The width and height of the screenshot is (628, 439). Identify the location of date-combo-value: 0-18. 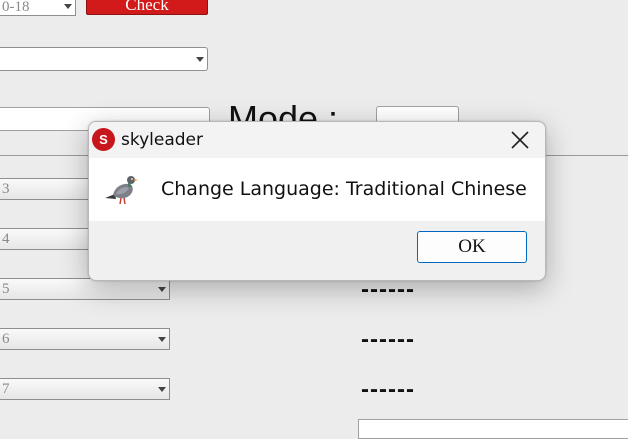
(16, 7).